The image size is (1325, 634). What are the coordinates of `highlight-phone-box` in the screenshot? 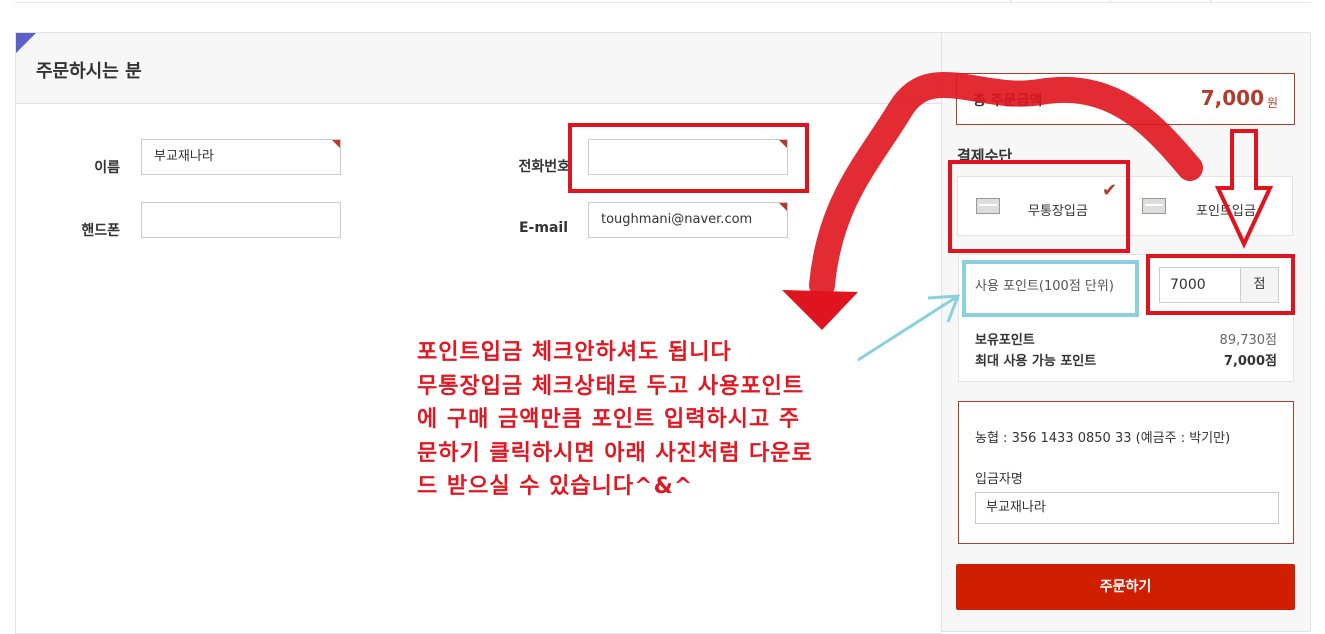 It's located at (688, 158).